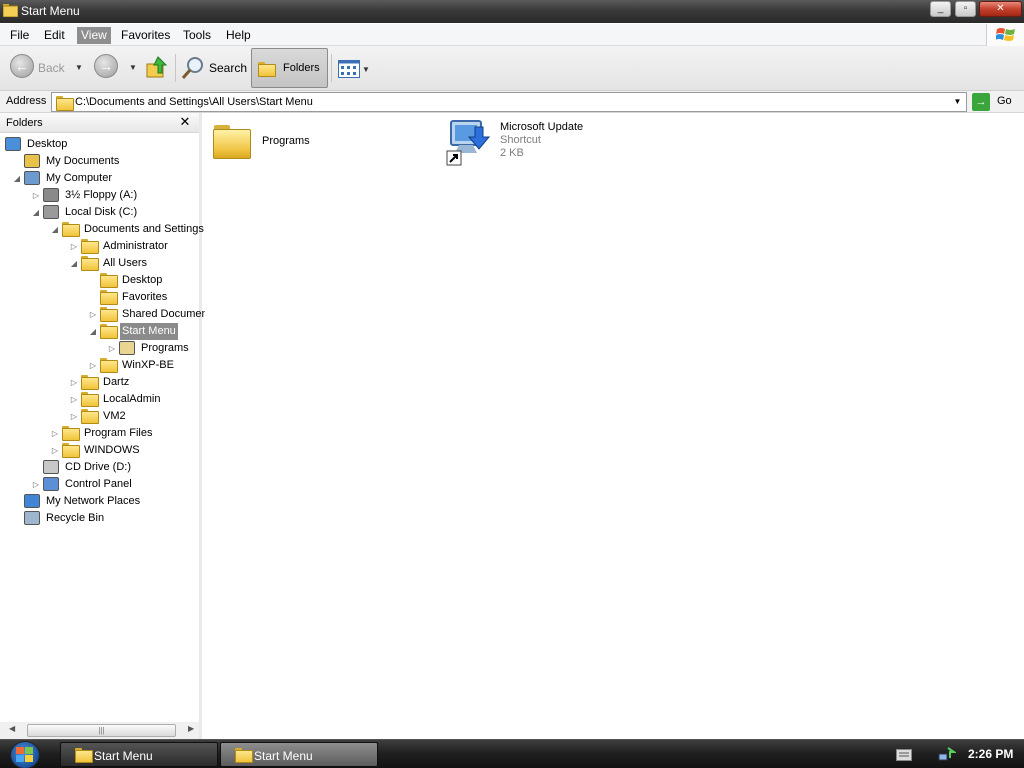  Describe the element at coordinates (1000, 9) in the screenshot. I see `close-button: ✕` at that location.